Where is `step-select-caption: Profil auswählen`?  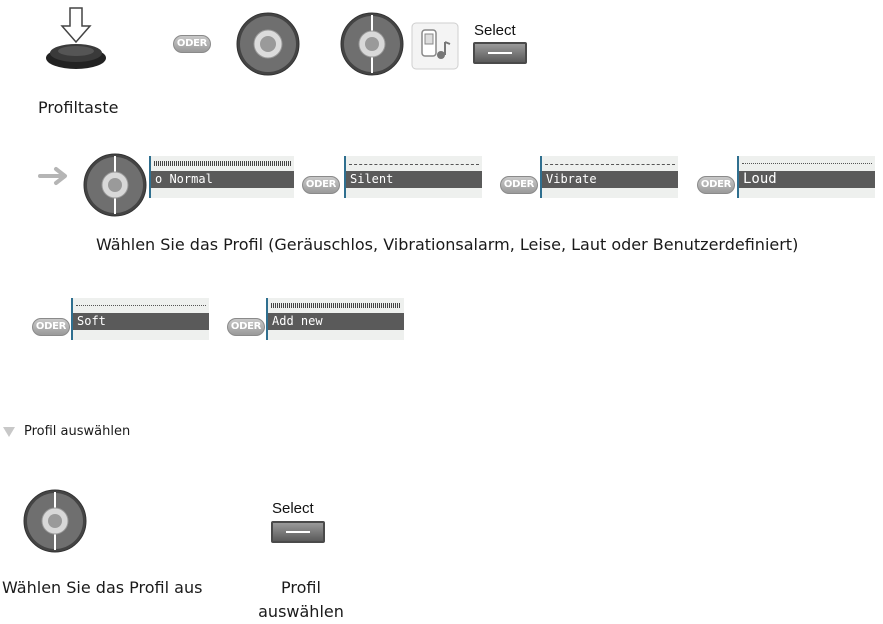
step-select-caption: Profil auswählen is located at coordinates (301, 599).